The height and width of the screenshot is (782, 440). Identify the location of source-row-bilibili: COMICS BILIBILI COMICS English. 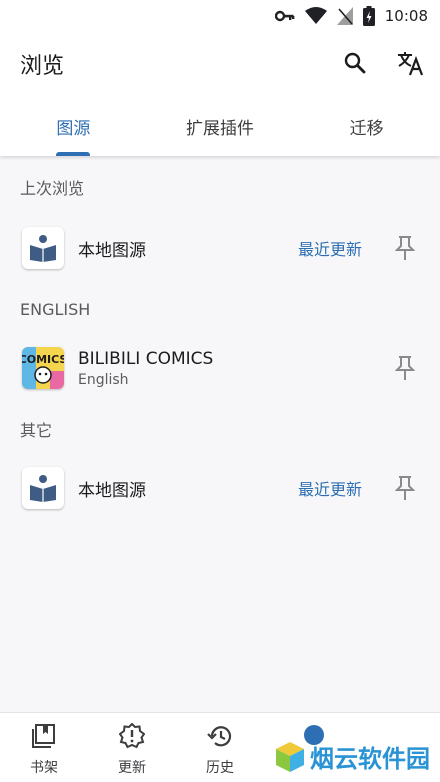
(220, 368).